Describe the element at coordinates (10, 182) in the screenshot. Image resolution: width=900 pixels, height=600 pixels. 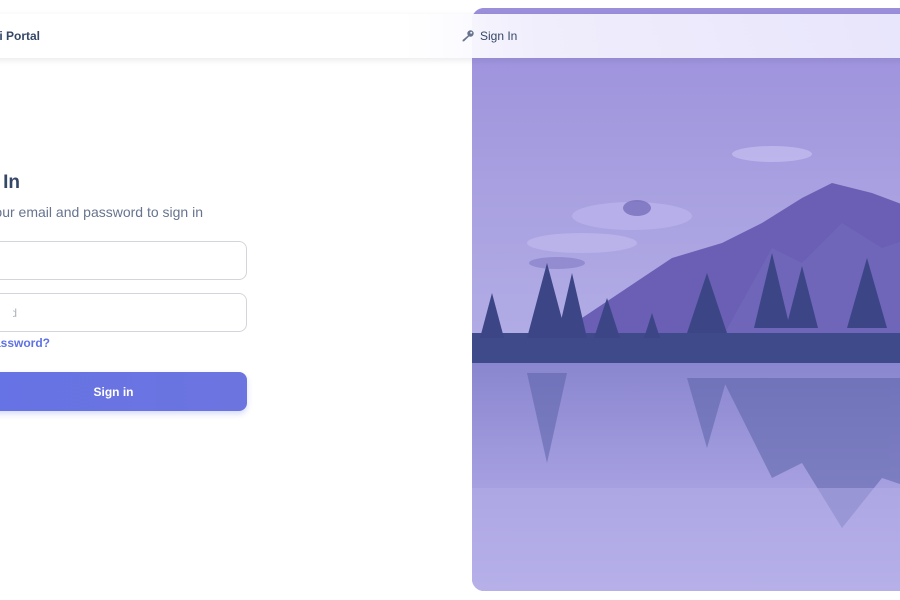
I see `page-title: ... In` at that location.